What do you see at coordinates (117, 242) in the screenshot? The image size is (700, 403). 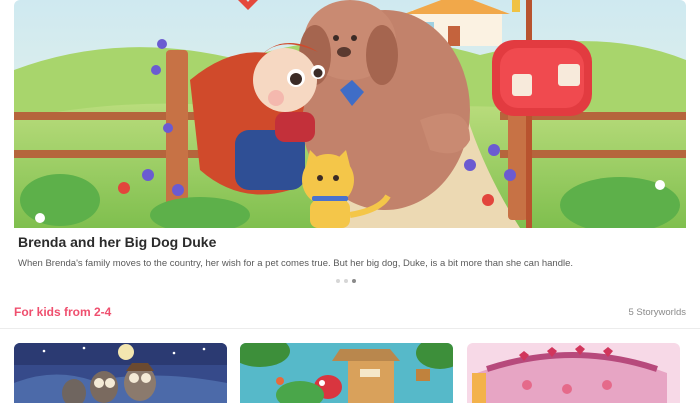 I see `featured-story-title: Brenda and her Big Dog Duke` at bounding box center [117, 242].